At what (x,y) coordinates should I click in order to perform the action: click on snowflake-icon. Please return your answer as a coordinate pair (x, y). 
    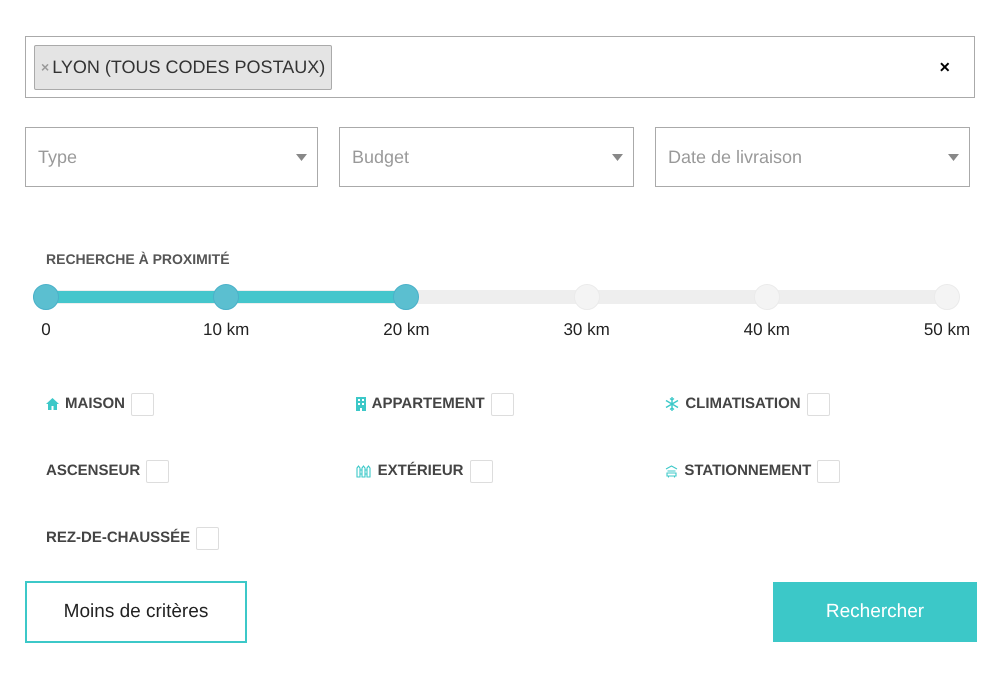
    Looking at the image, I should click on (672, 404).